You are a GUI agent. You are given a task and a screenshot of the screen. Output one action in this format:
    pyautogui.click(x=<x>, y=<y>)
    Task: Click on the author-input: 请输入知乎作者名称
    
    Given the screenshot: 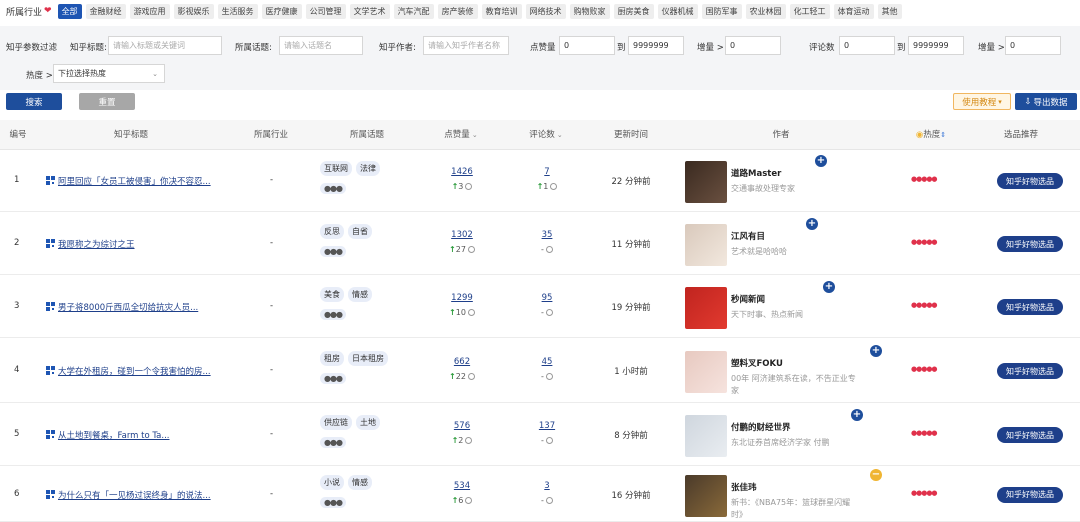 What is the action you would take?
    pyautogui.click(x=466, y=45)
    